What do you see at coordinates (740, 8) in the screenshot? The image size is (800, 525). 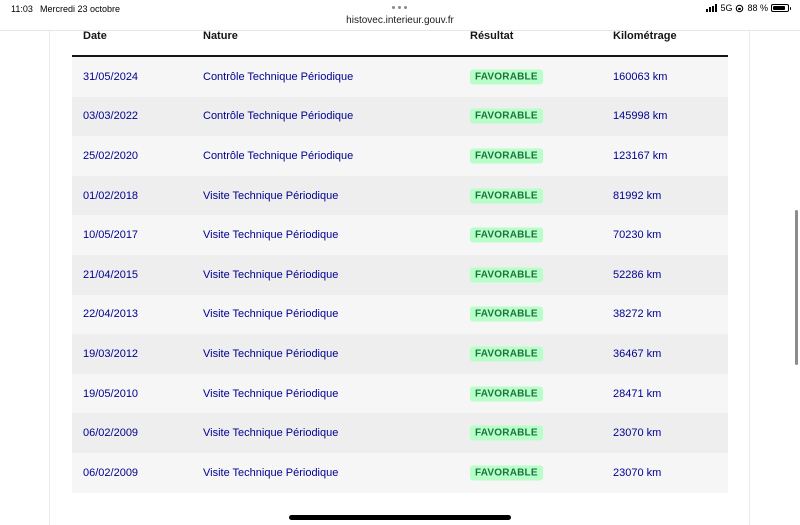 I see `orientation-lock-icon` at bounding box center [740, 8].